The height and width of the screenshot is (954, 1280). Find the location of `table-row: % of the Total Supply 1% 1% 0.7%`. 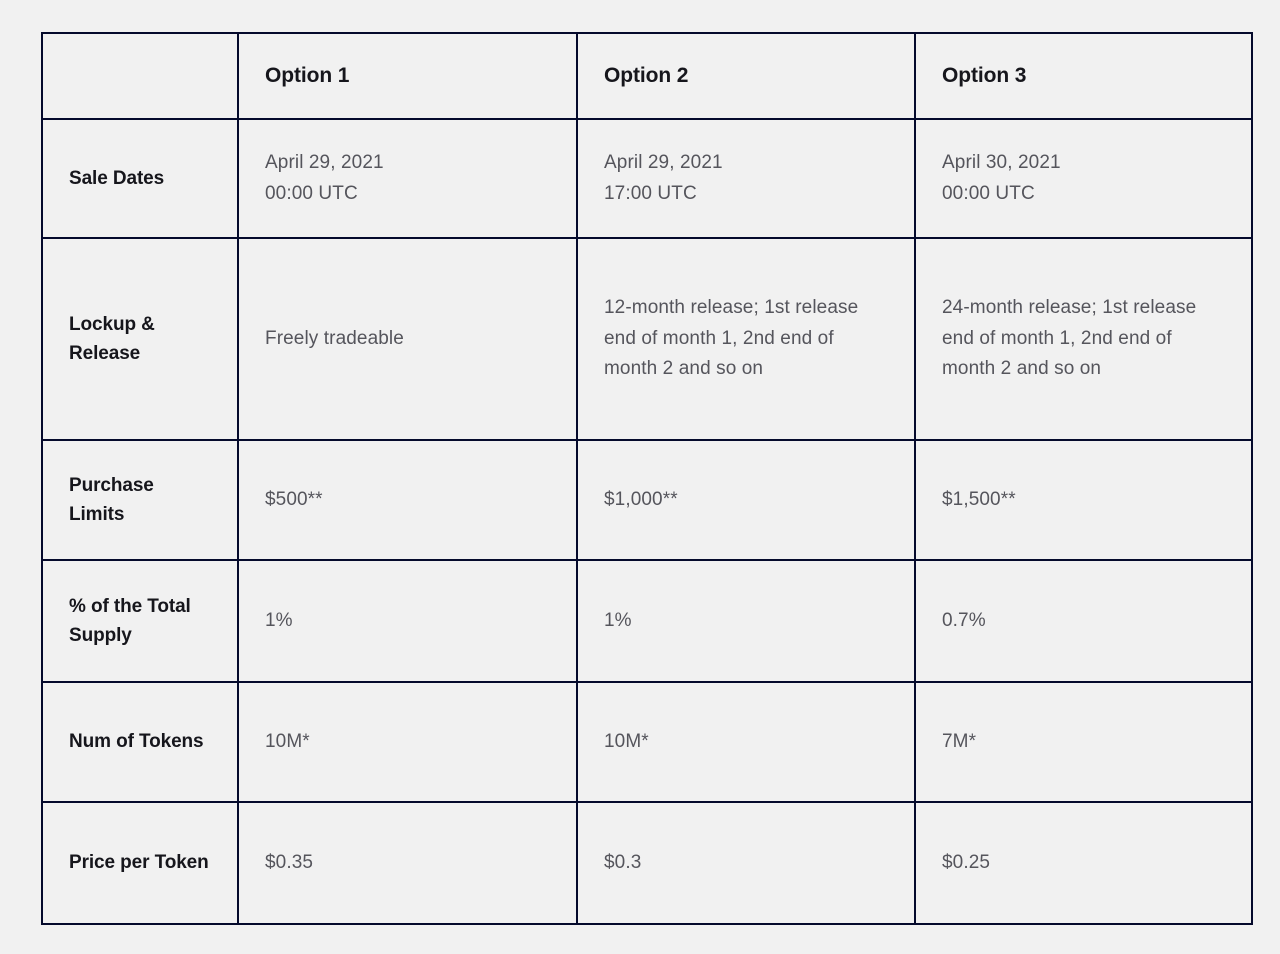

table-row: % of the Total Supply 1% 1% 0.7% is located at coordinates (647, 621).